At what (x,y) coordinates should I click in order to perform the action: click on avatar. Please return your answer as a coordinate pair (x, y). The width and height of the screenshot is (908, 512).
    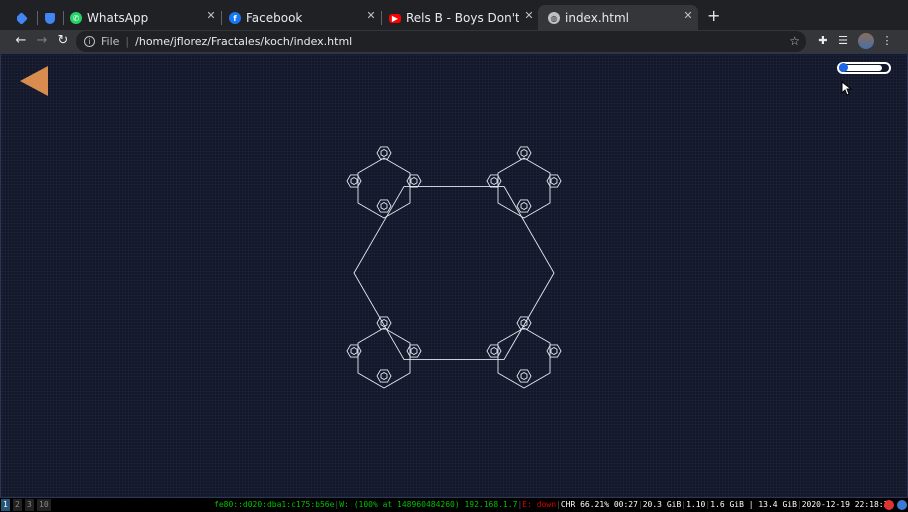
    Looking at the image, I should click on (866, 41).